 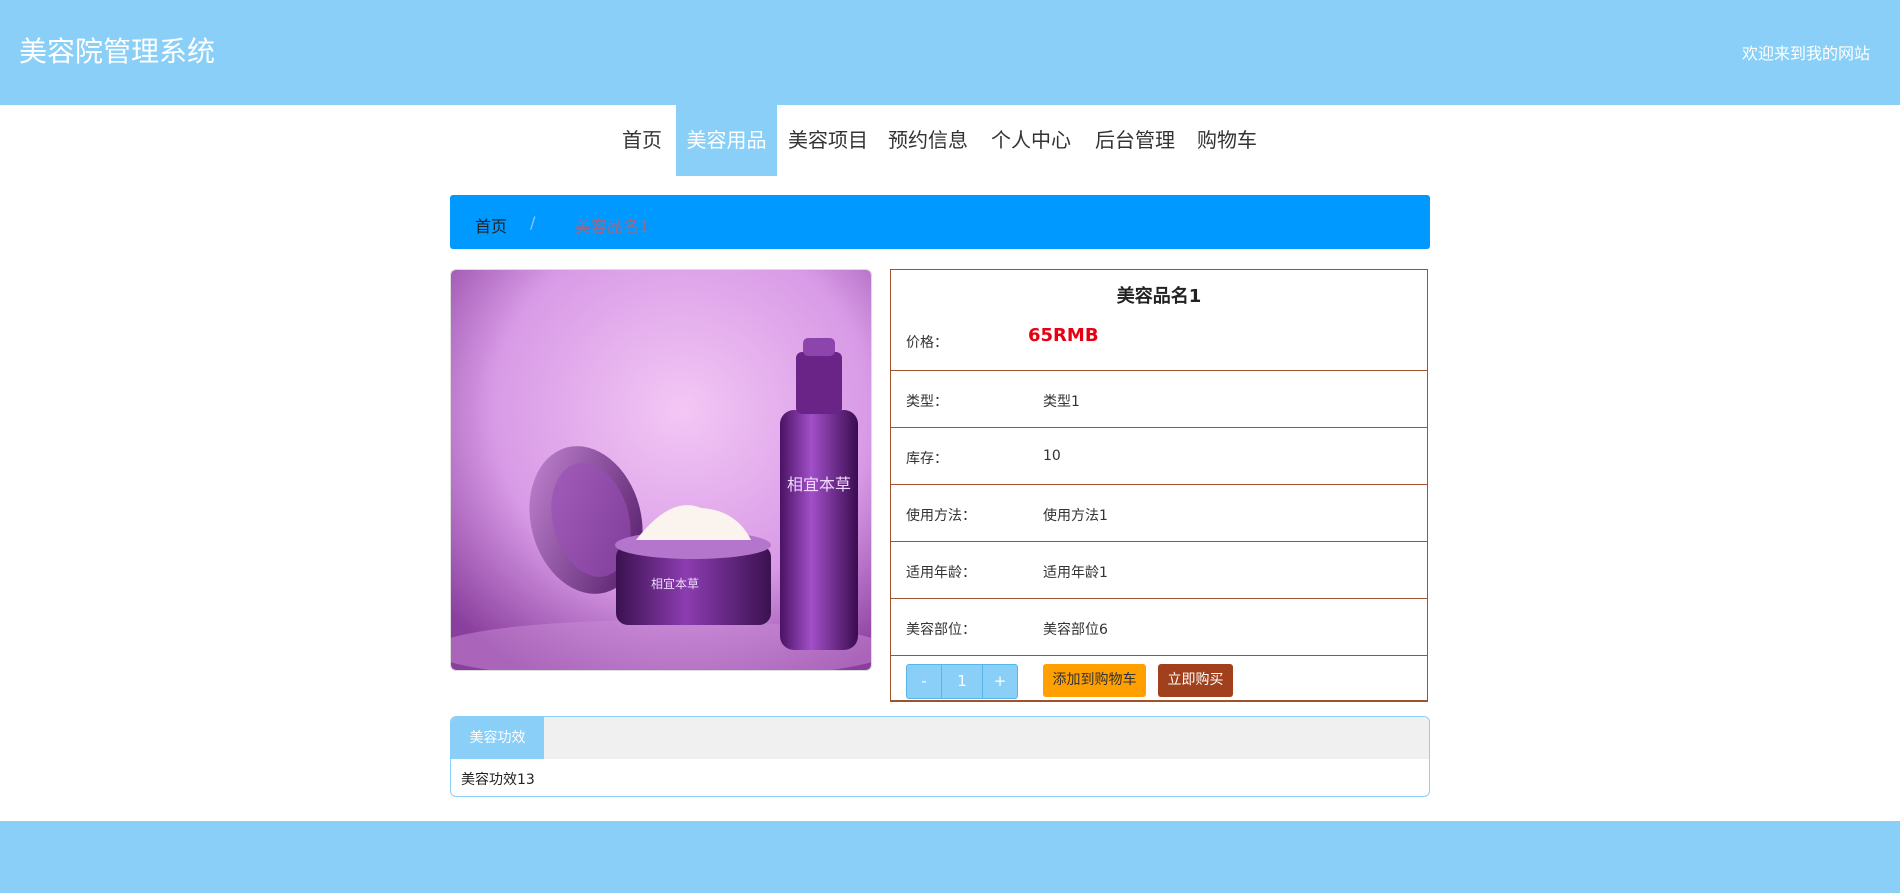 I want to click on detail-label: 使用方法：, so click(x=941, y=516).